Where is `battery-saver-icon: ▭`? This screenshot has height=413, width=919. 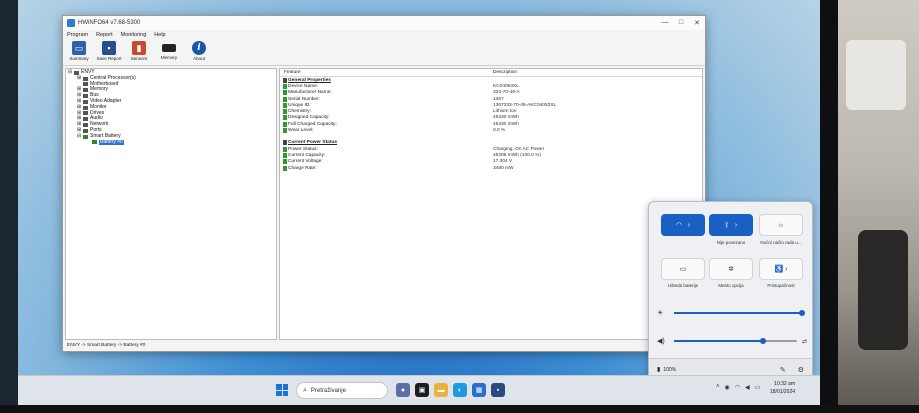
battery-saver-icon: ▭ is located at coordinates (683, 269).